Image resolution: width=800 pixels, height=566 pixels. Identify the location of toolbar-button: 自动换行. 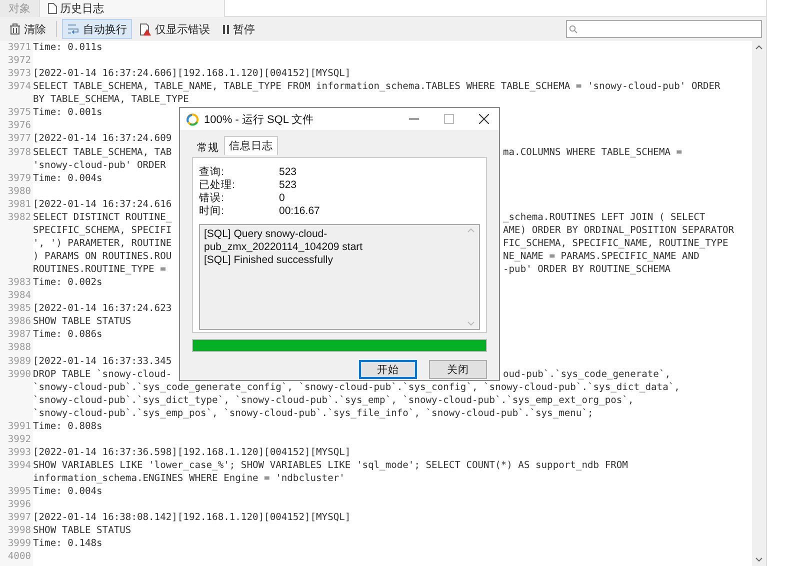
(97, 29).